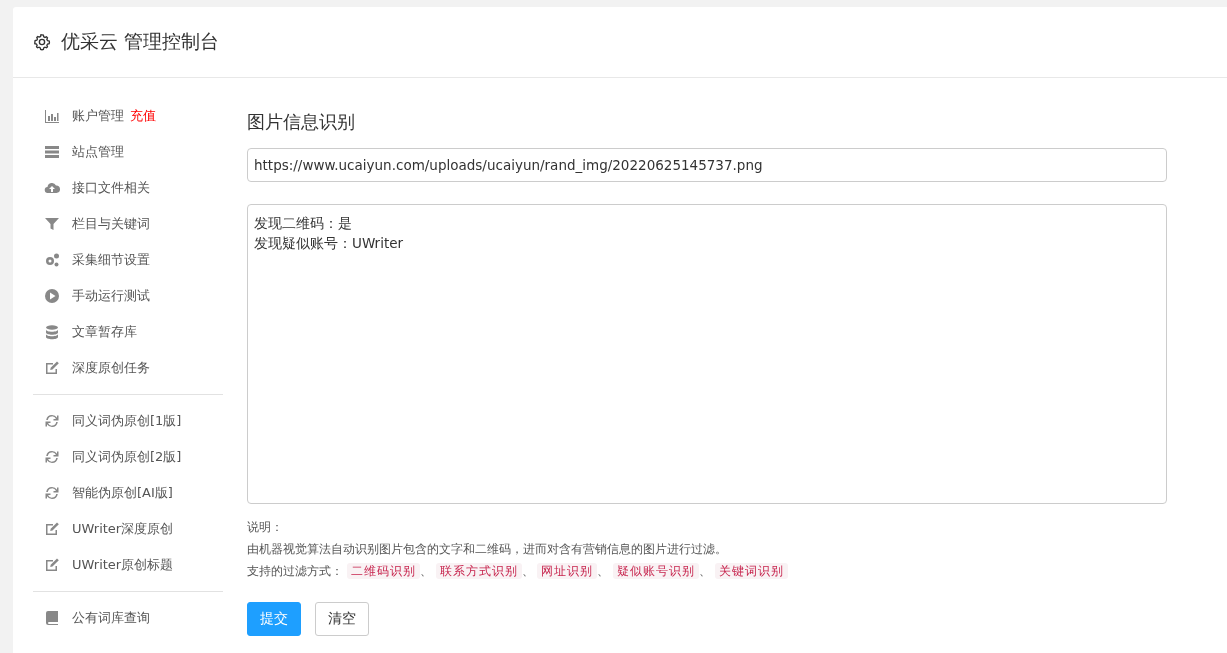  I want to click on sidebar-item: 接口文件相关, so click(128, 188).